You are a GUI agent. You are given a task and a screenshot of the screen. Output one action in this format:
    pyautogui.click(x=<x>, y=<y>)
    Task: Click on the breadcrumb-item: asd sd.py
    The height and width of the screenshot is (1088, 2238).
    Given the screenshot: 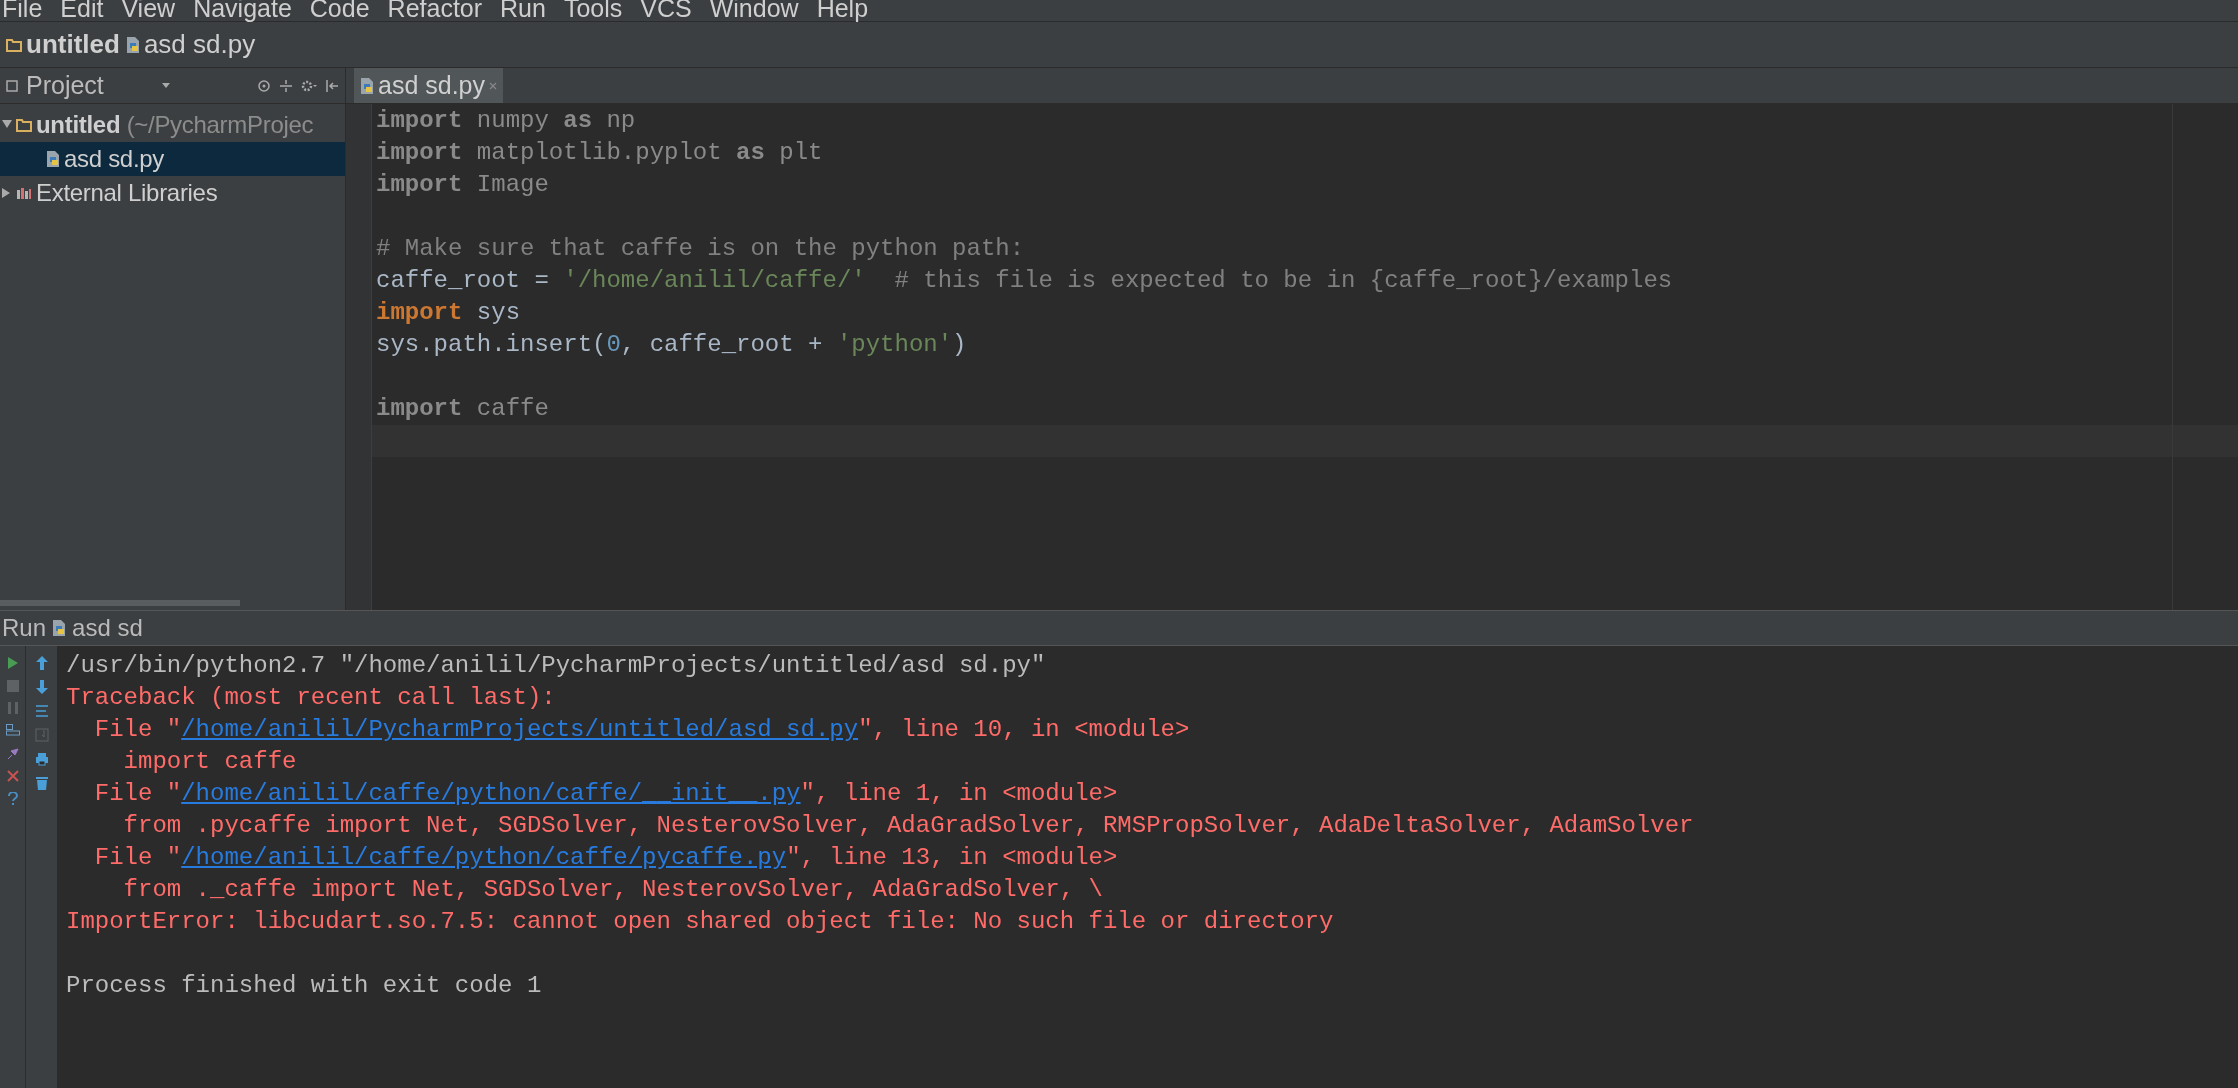 What is the action you would take?
    pyautogui.click(x=190, y=44)
    